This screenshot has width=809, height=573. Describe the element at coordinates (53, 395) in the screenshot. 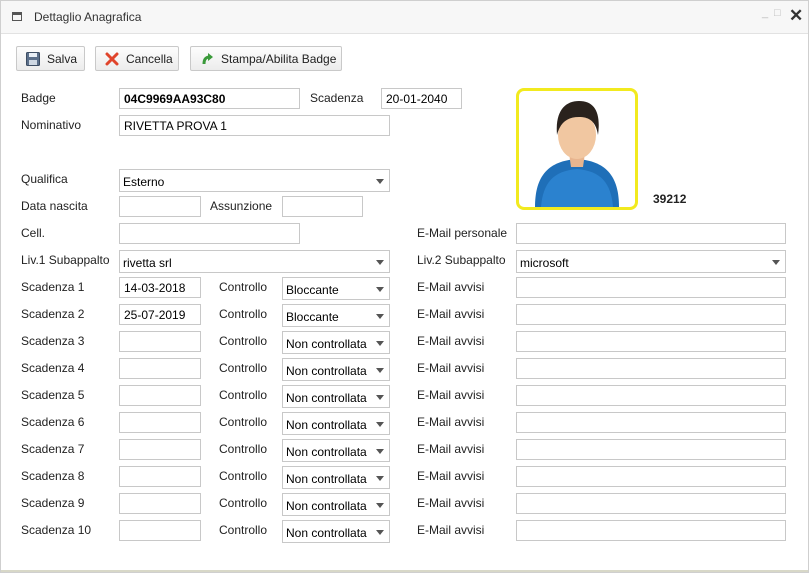

I see `scadenza-row-label: Scadenza 5` at that location.